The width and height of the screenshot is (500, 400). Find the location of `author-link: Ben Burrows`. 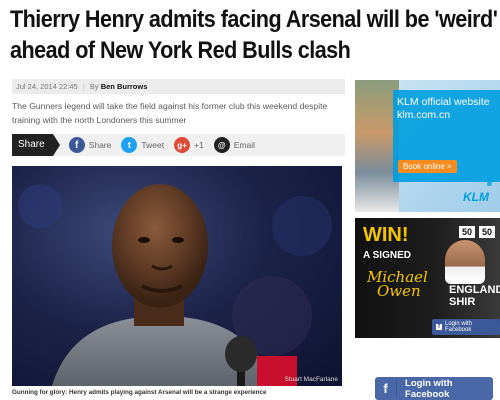

author-link: Ben Burrows is located at coordinates (124, 86).